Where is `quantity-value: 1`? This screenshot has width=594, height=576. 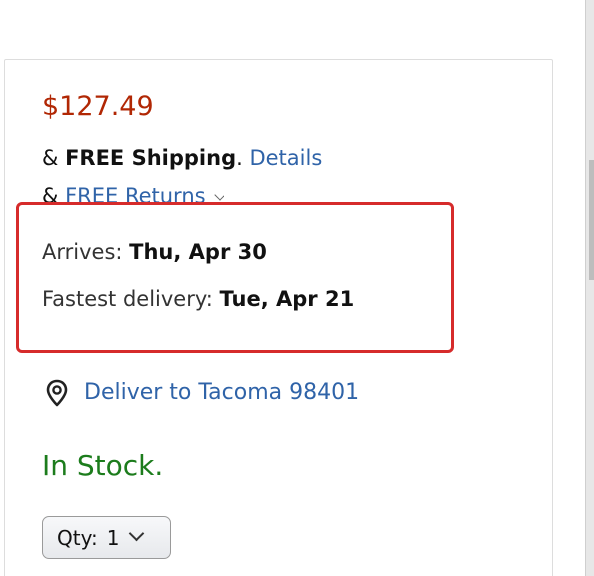
quantity-value: 1 is located at coordinates (113, 537).